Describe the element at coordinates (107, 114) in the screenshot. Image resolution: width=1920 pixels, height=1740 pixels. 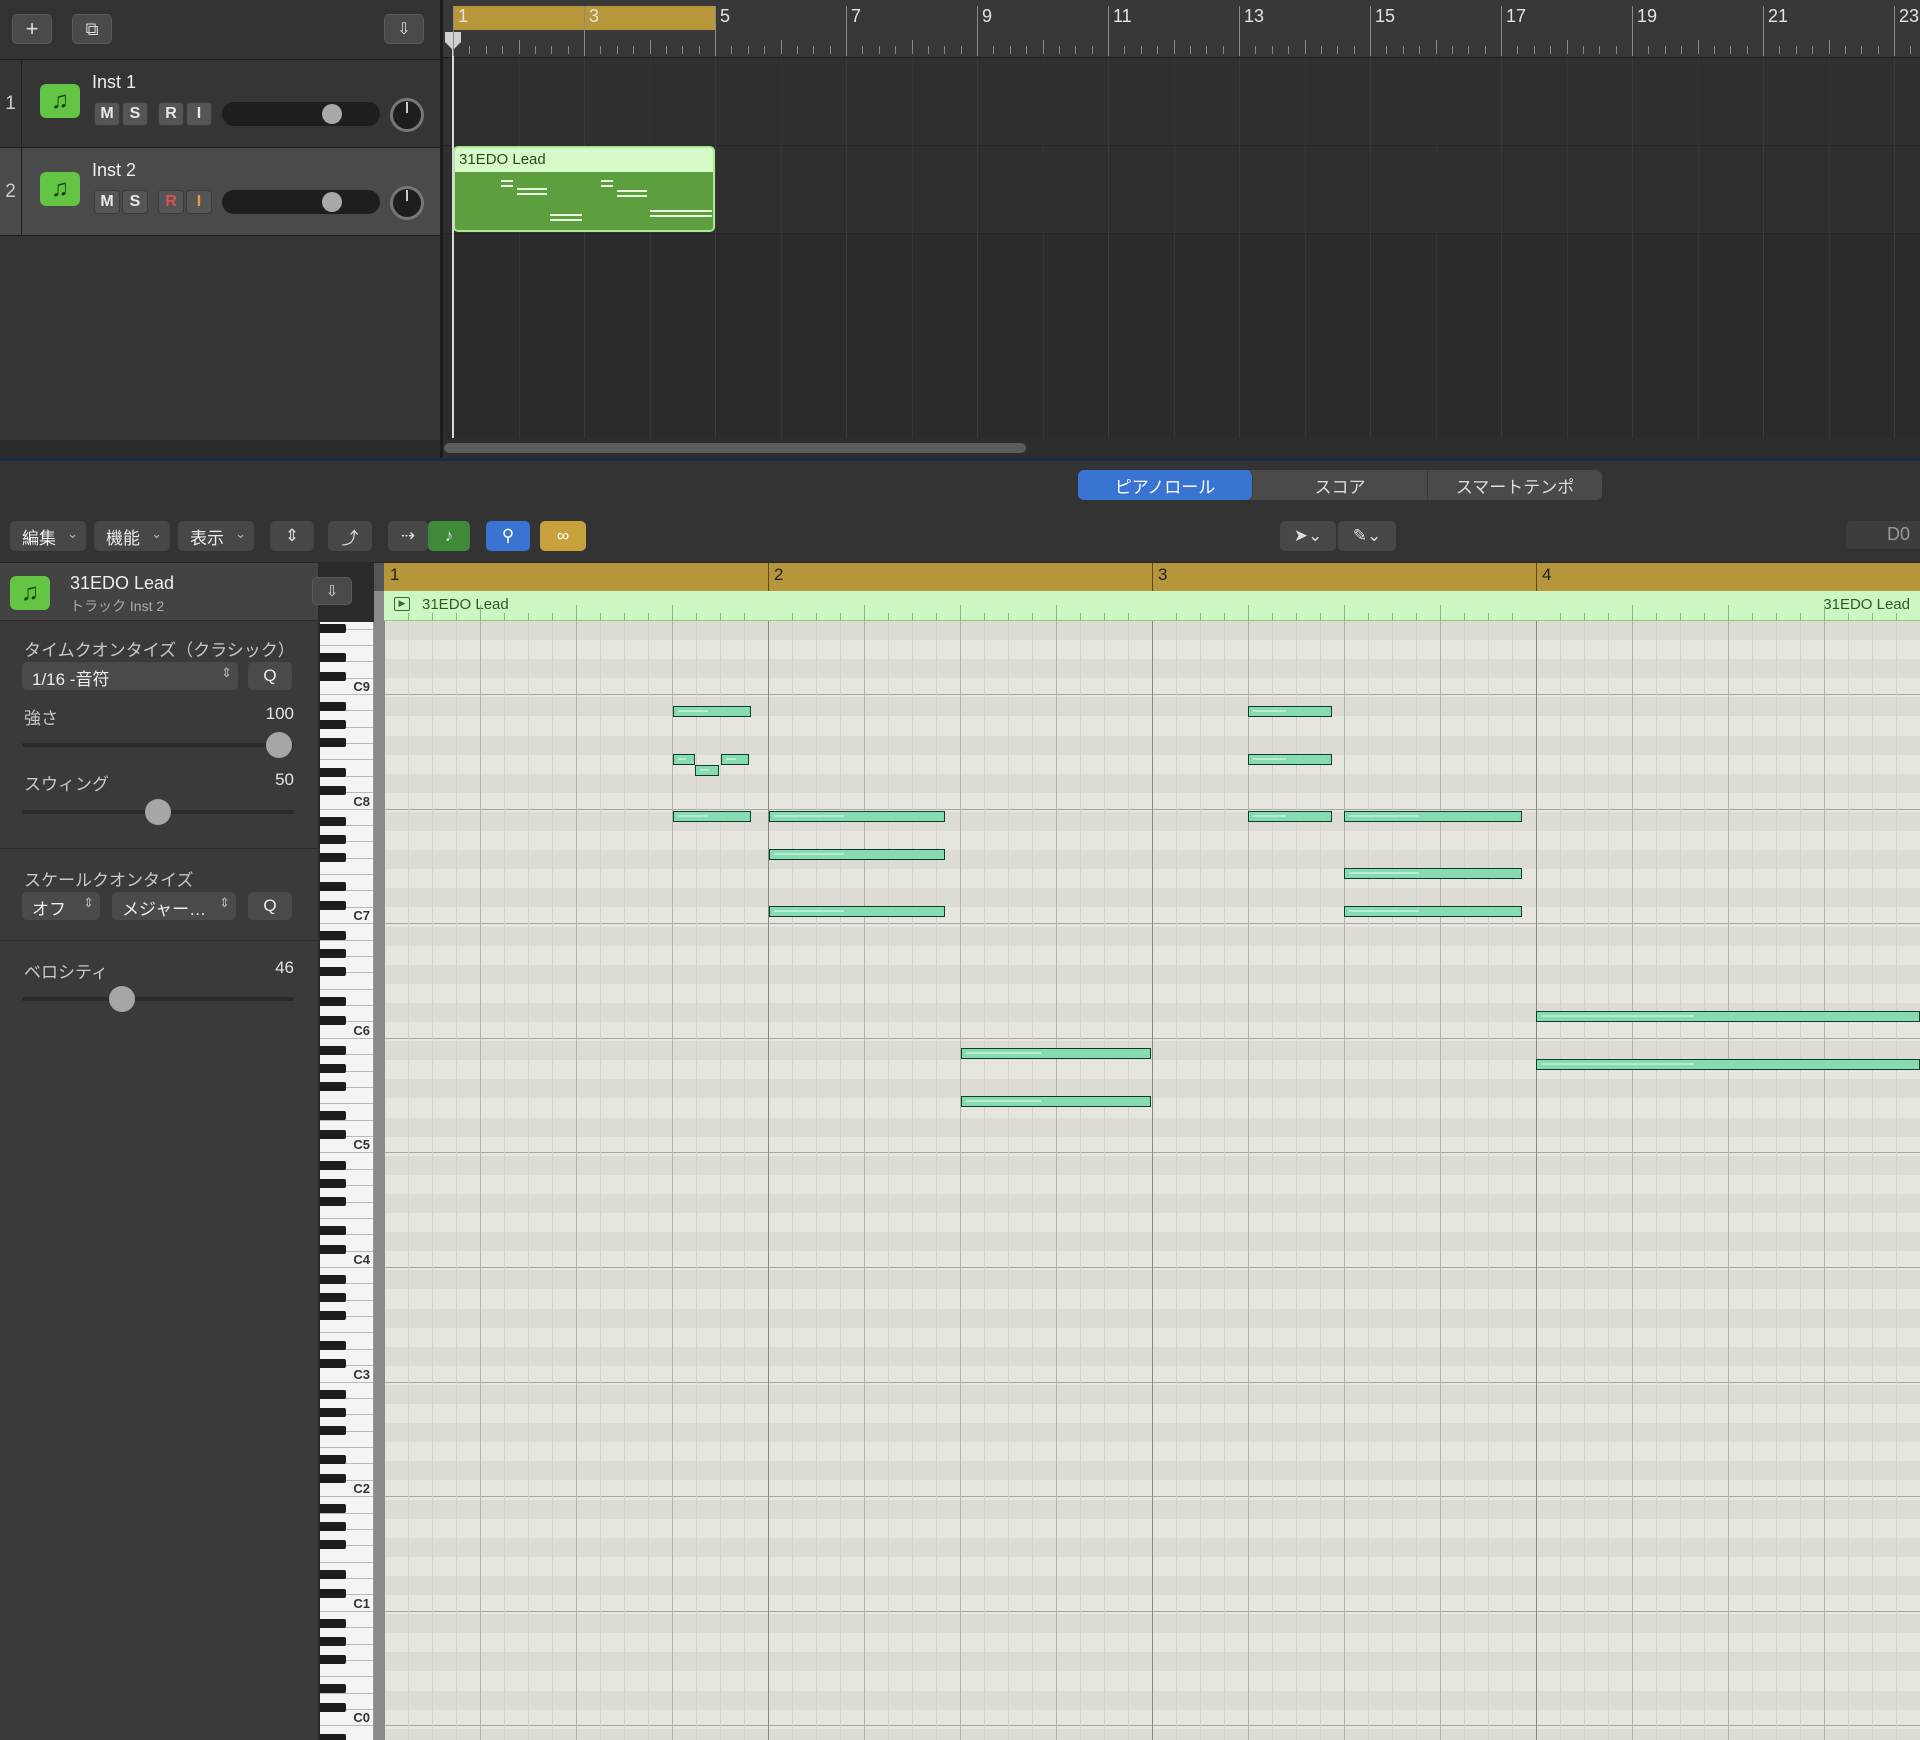
I see `mute-button: M` at that location.